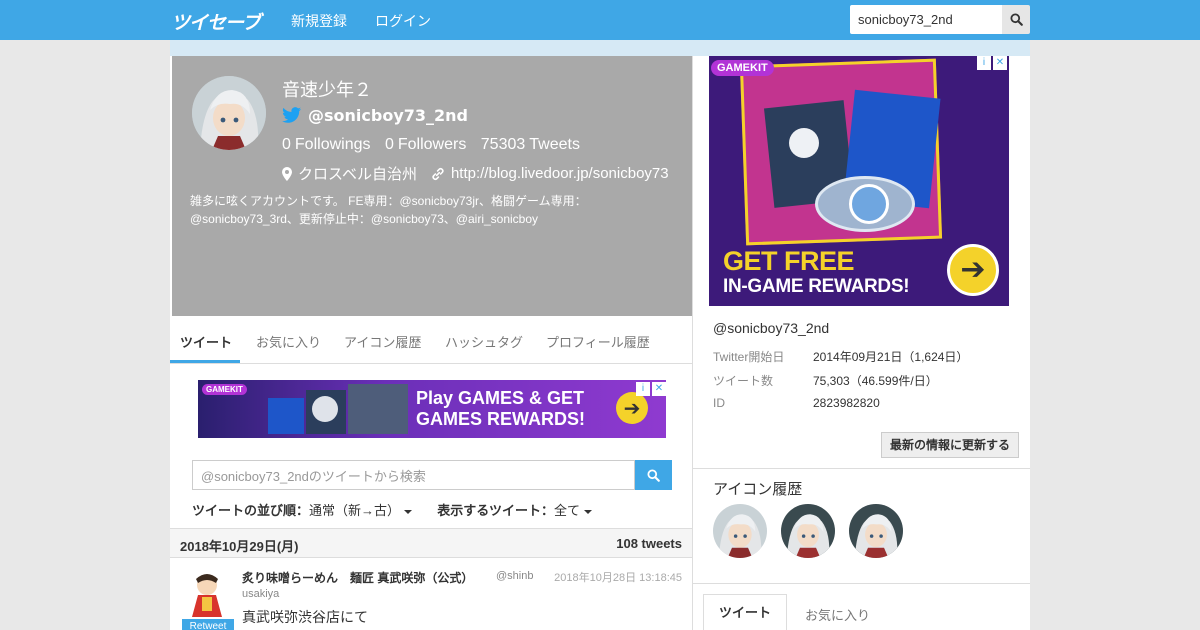  I want to click on ad-info-icon: i, so click(643, 389).